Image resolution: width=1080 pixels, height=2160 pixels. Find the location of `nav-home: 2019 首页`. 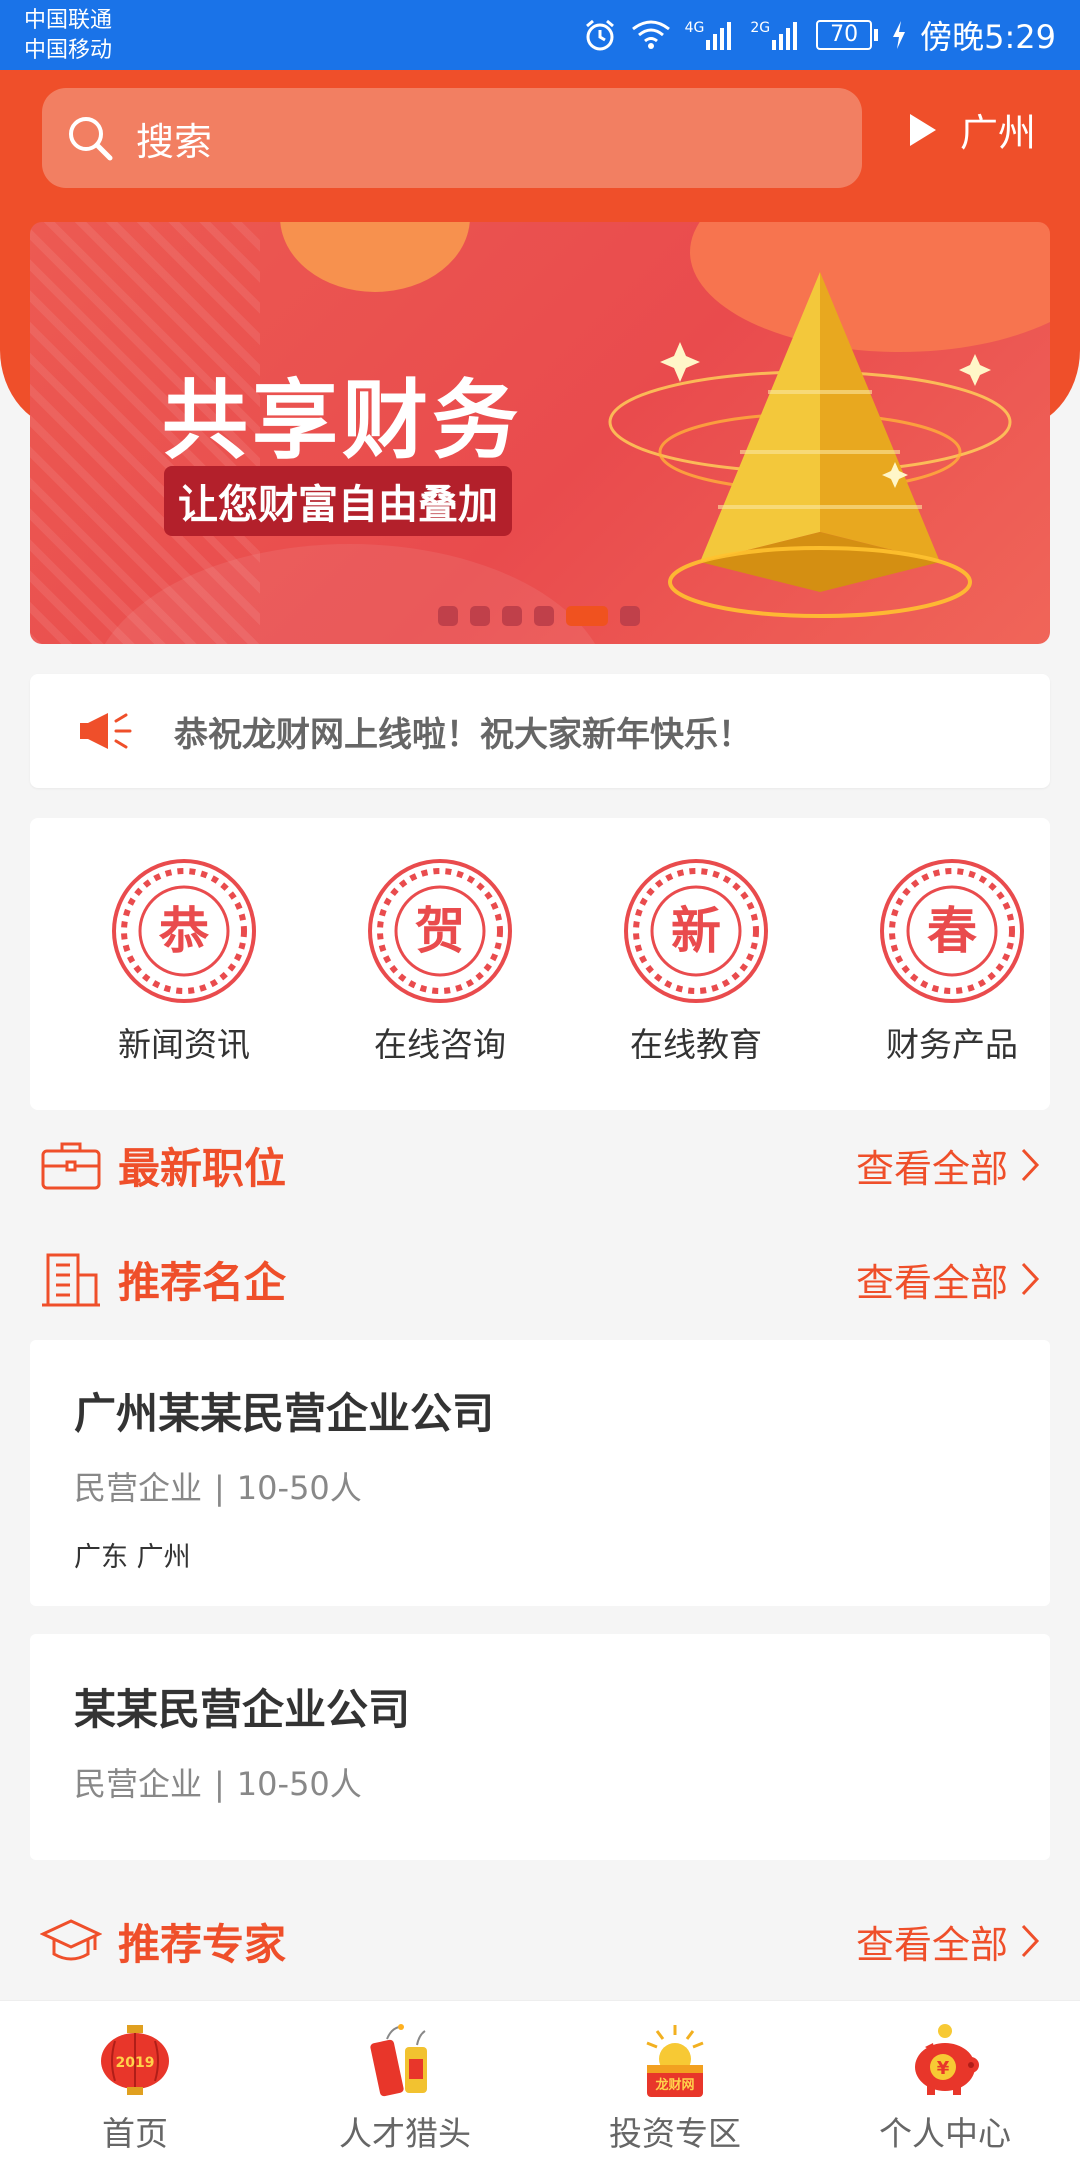

nav-home: 2019 首页 is located at coordinates (135, 2080).